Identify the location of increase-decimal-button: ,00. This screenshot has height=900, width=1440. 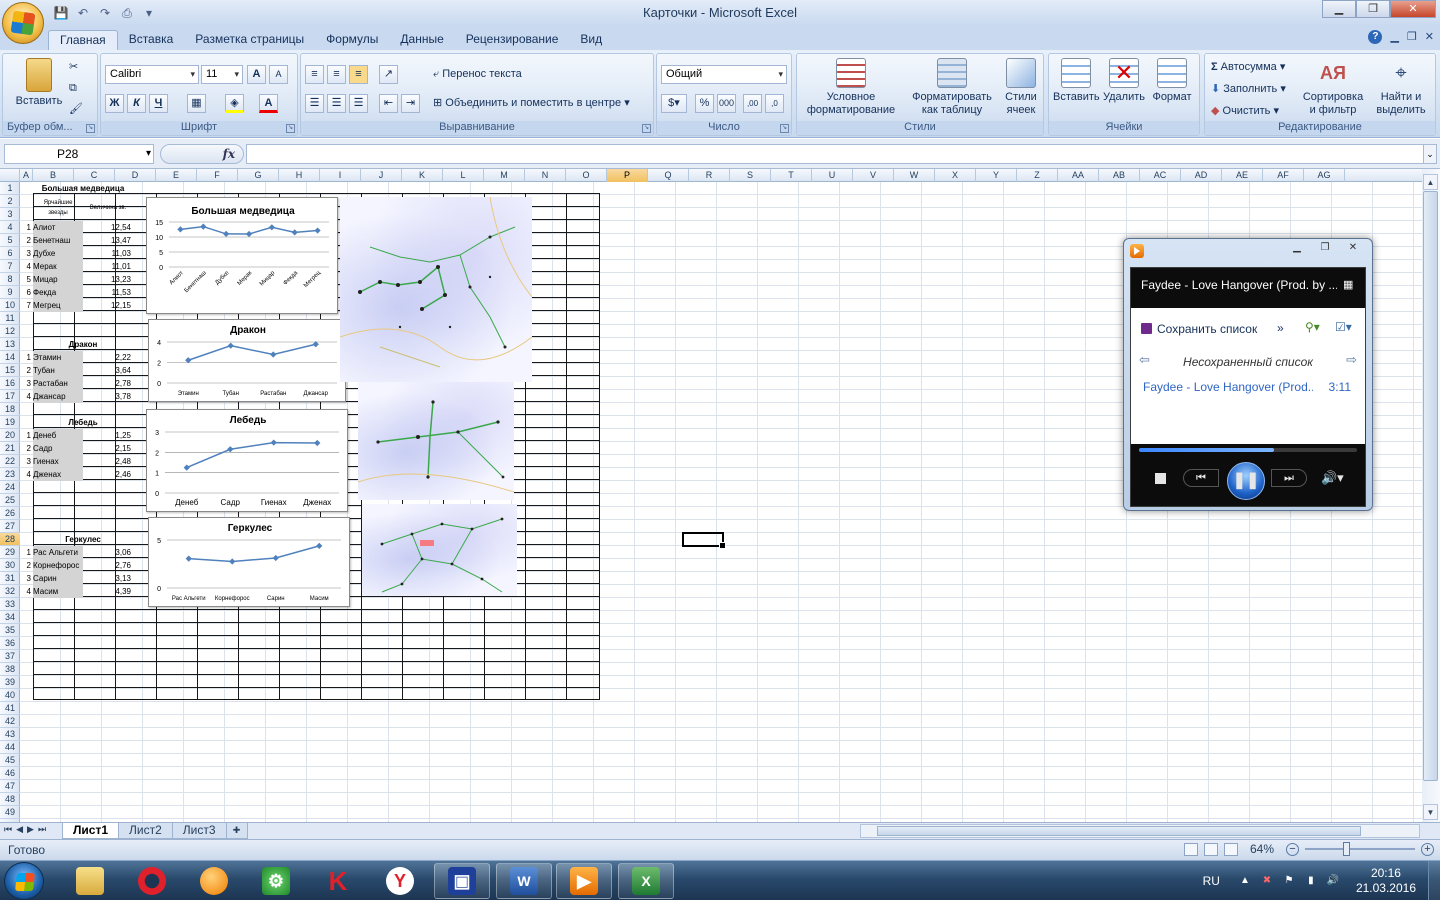
(753, 104).